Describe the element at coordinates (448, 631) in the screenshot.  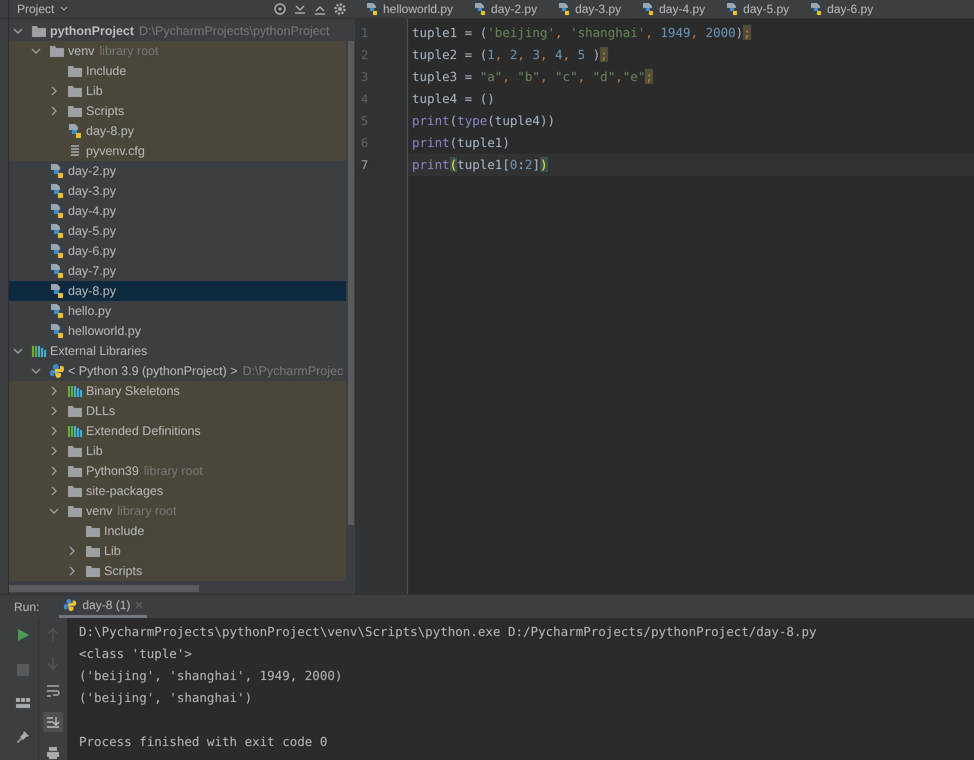
I see `console-output-line: D:\PycharmProjects\pythonProject\venv\Scripts\python.exe D:/PycharmProjects/pythonProject/day-8.py` at that location.